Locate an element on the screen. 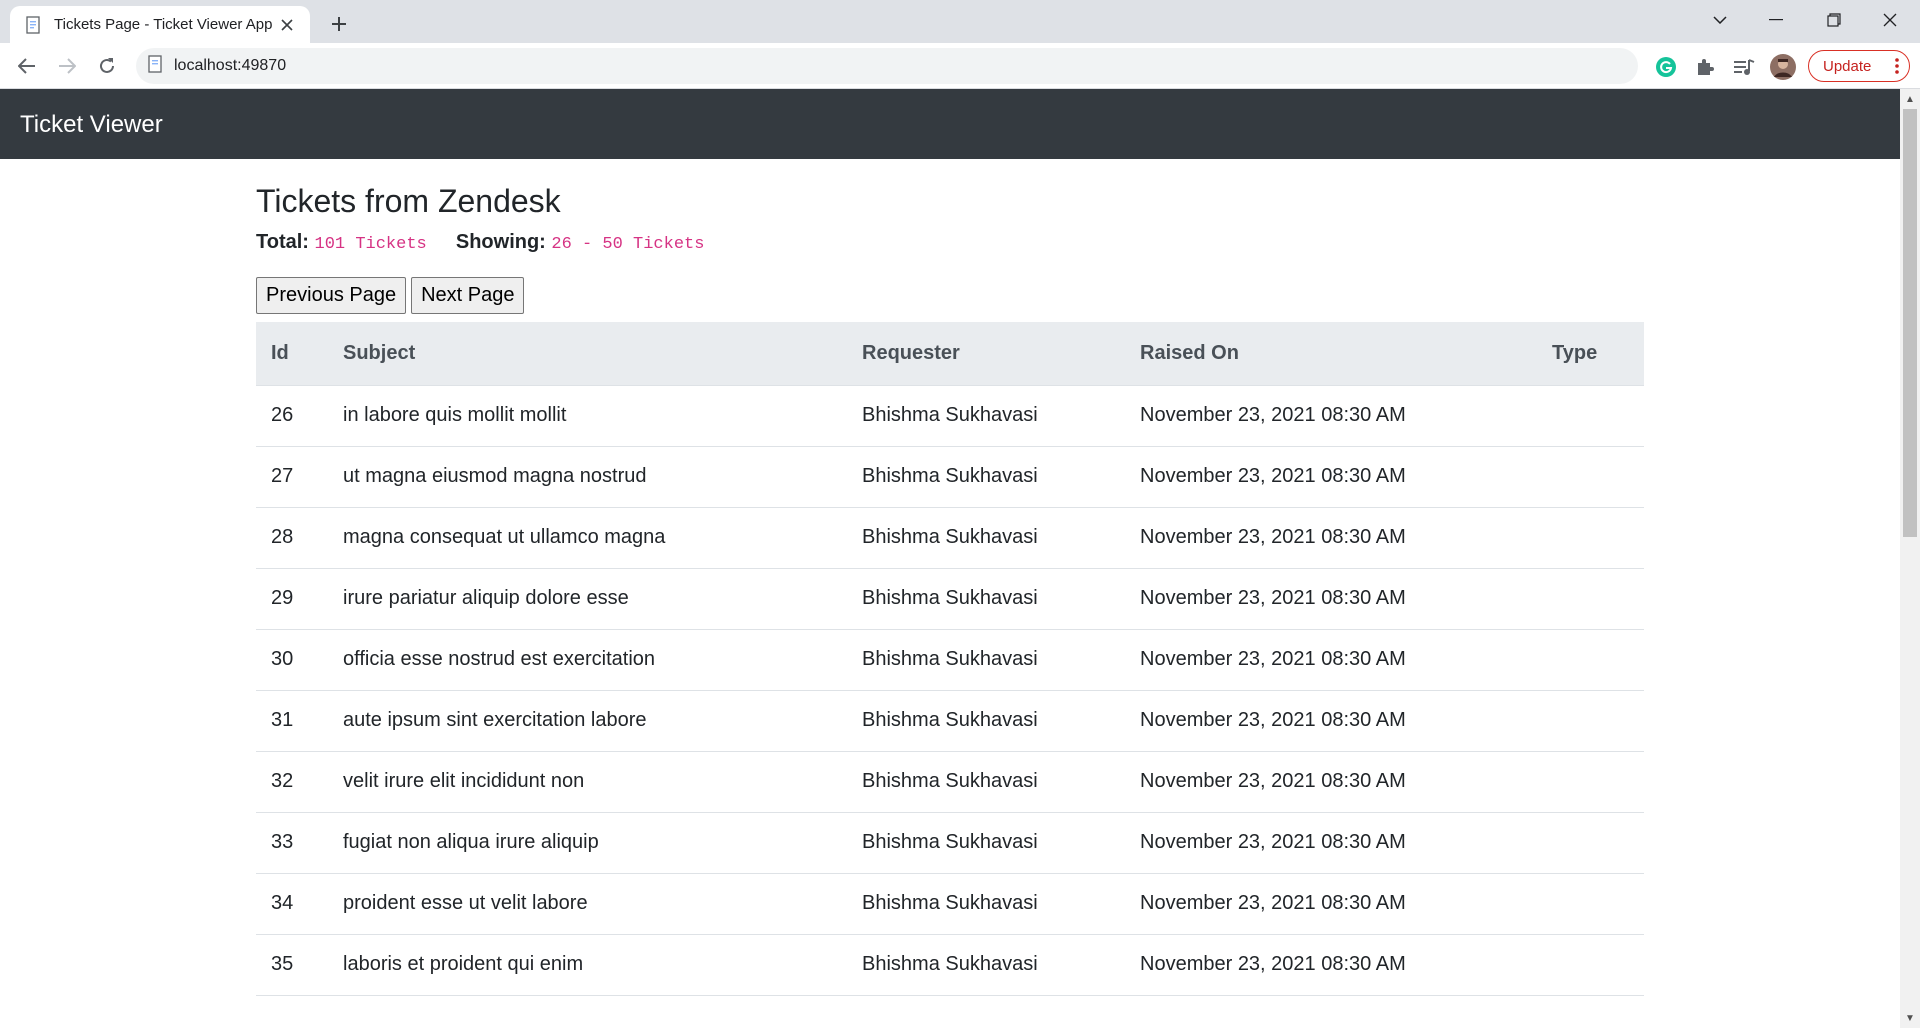 The image size is (1920, 1028). table-header-row: Id Subject Requester Raised On Type is located at coordinates (950, 354).